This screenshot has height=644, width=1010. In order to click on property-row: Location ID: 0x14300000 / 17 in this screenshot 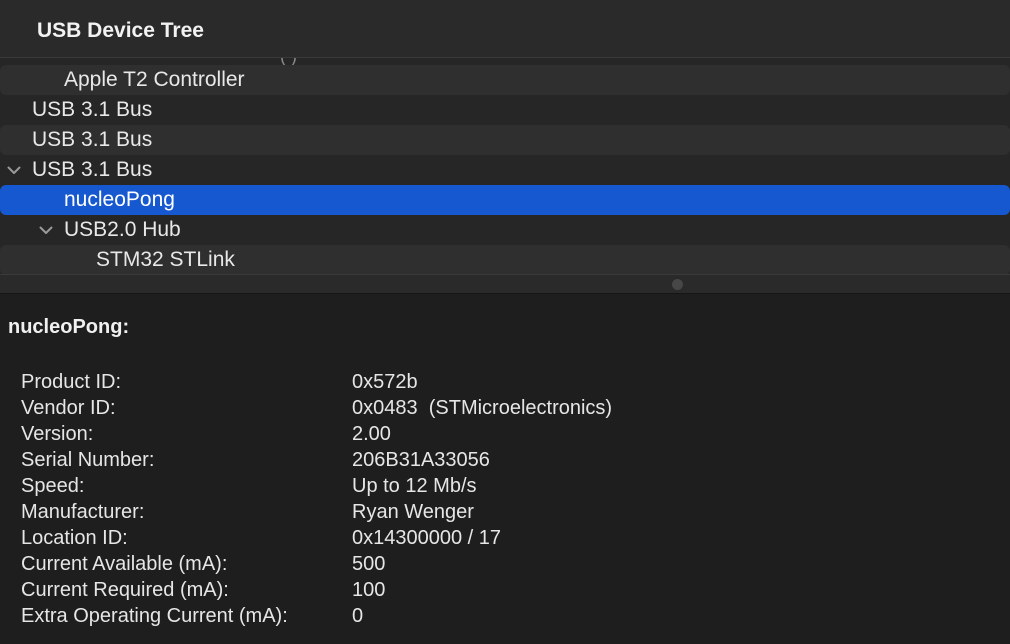, I will do `click(471, 538)`.